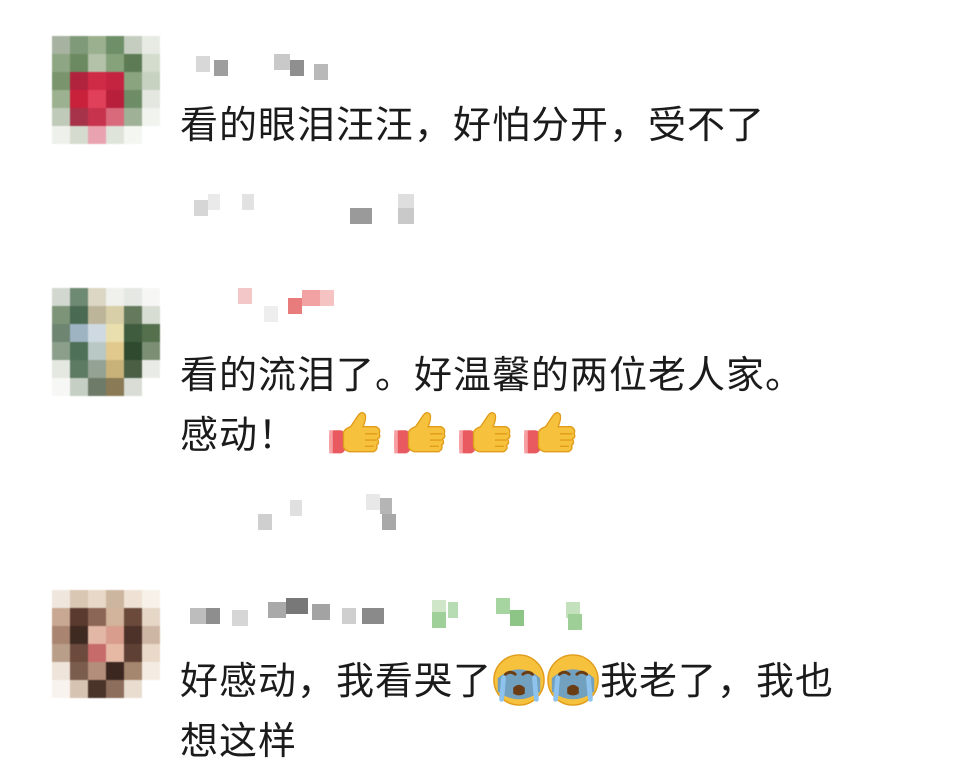 The image size is (964, 774). What do you see at coordinates (492, 375) in the screenshot?
I see `comment-text-line-1: 看的流泪了。好温馨的两位老人家。` at bounding box center [492, 375].